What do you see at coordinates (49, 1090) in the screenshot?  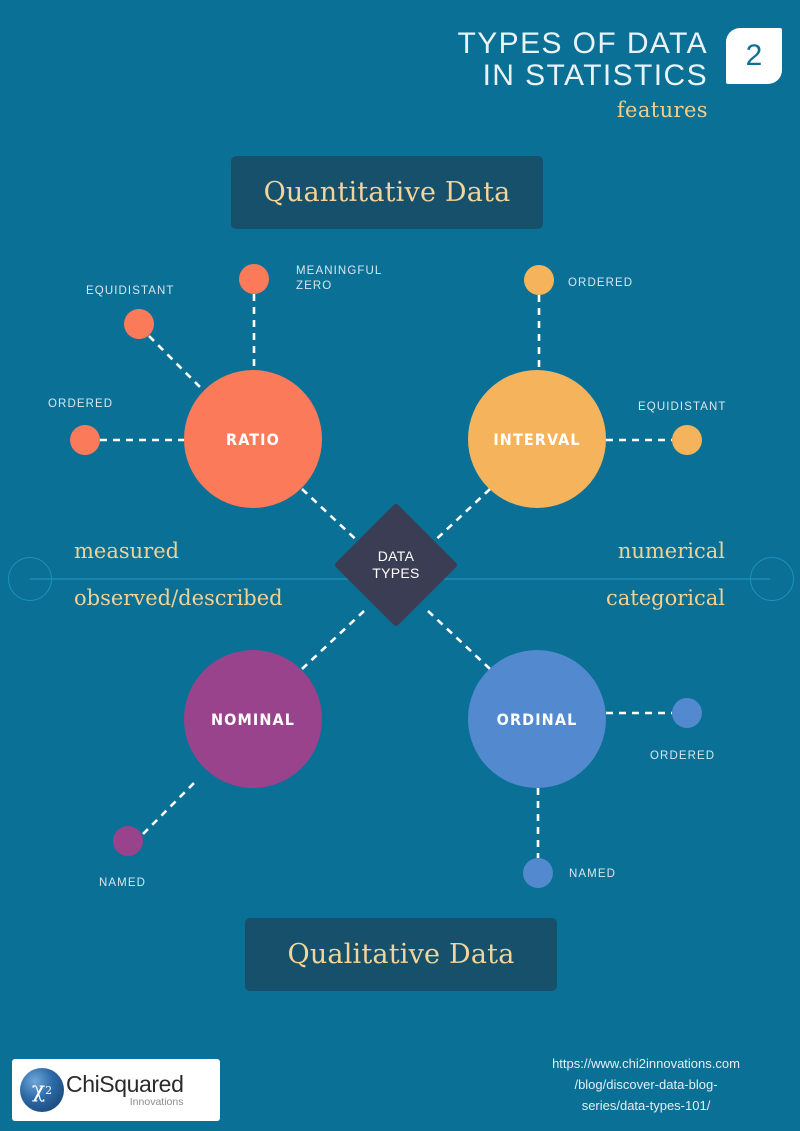 I see `chi-exponent: 2` at bounding box center [49, 1090].